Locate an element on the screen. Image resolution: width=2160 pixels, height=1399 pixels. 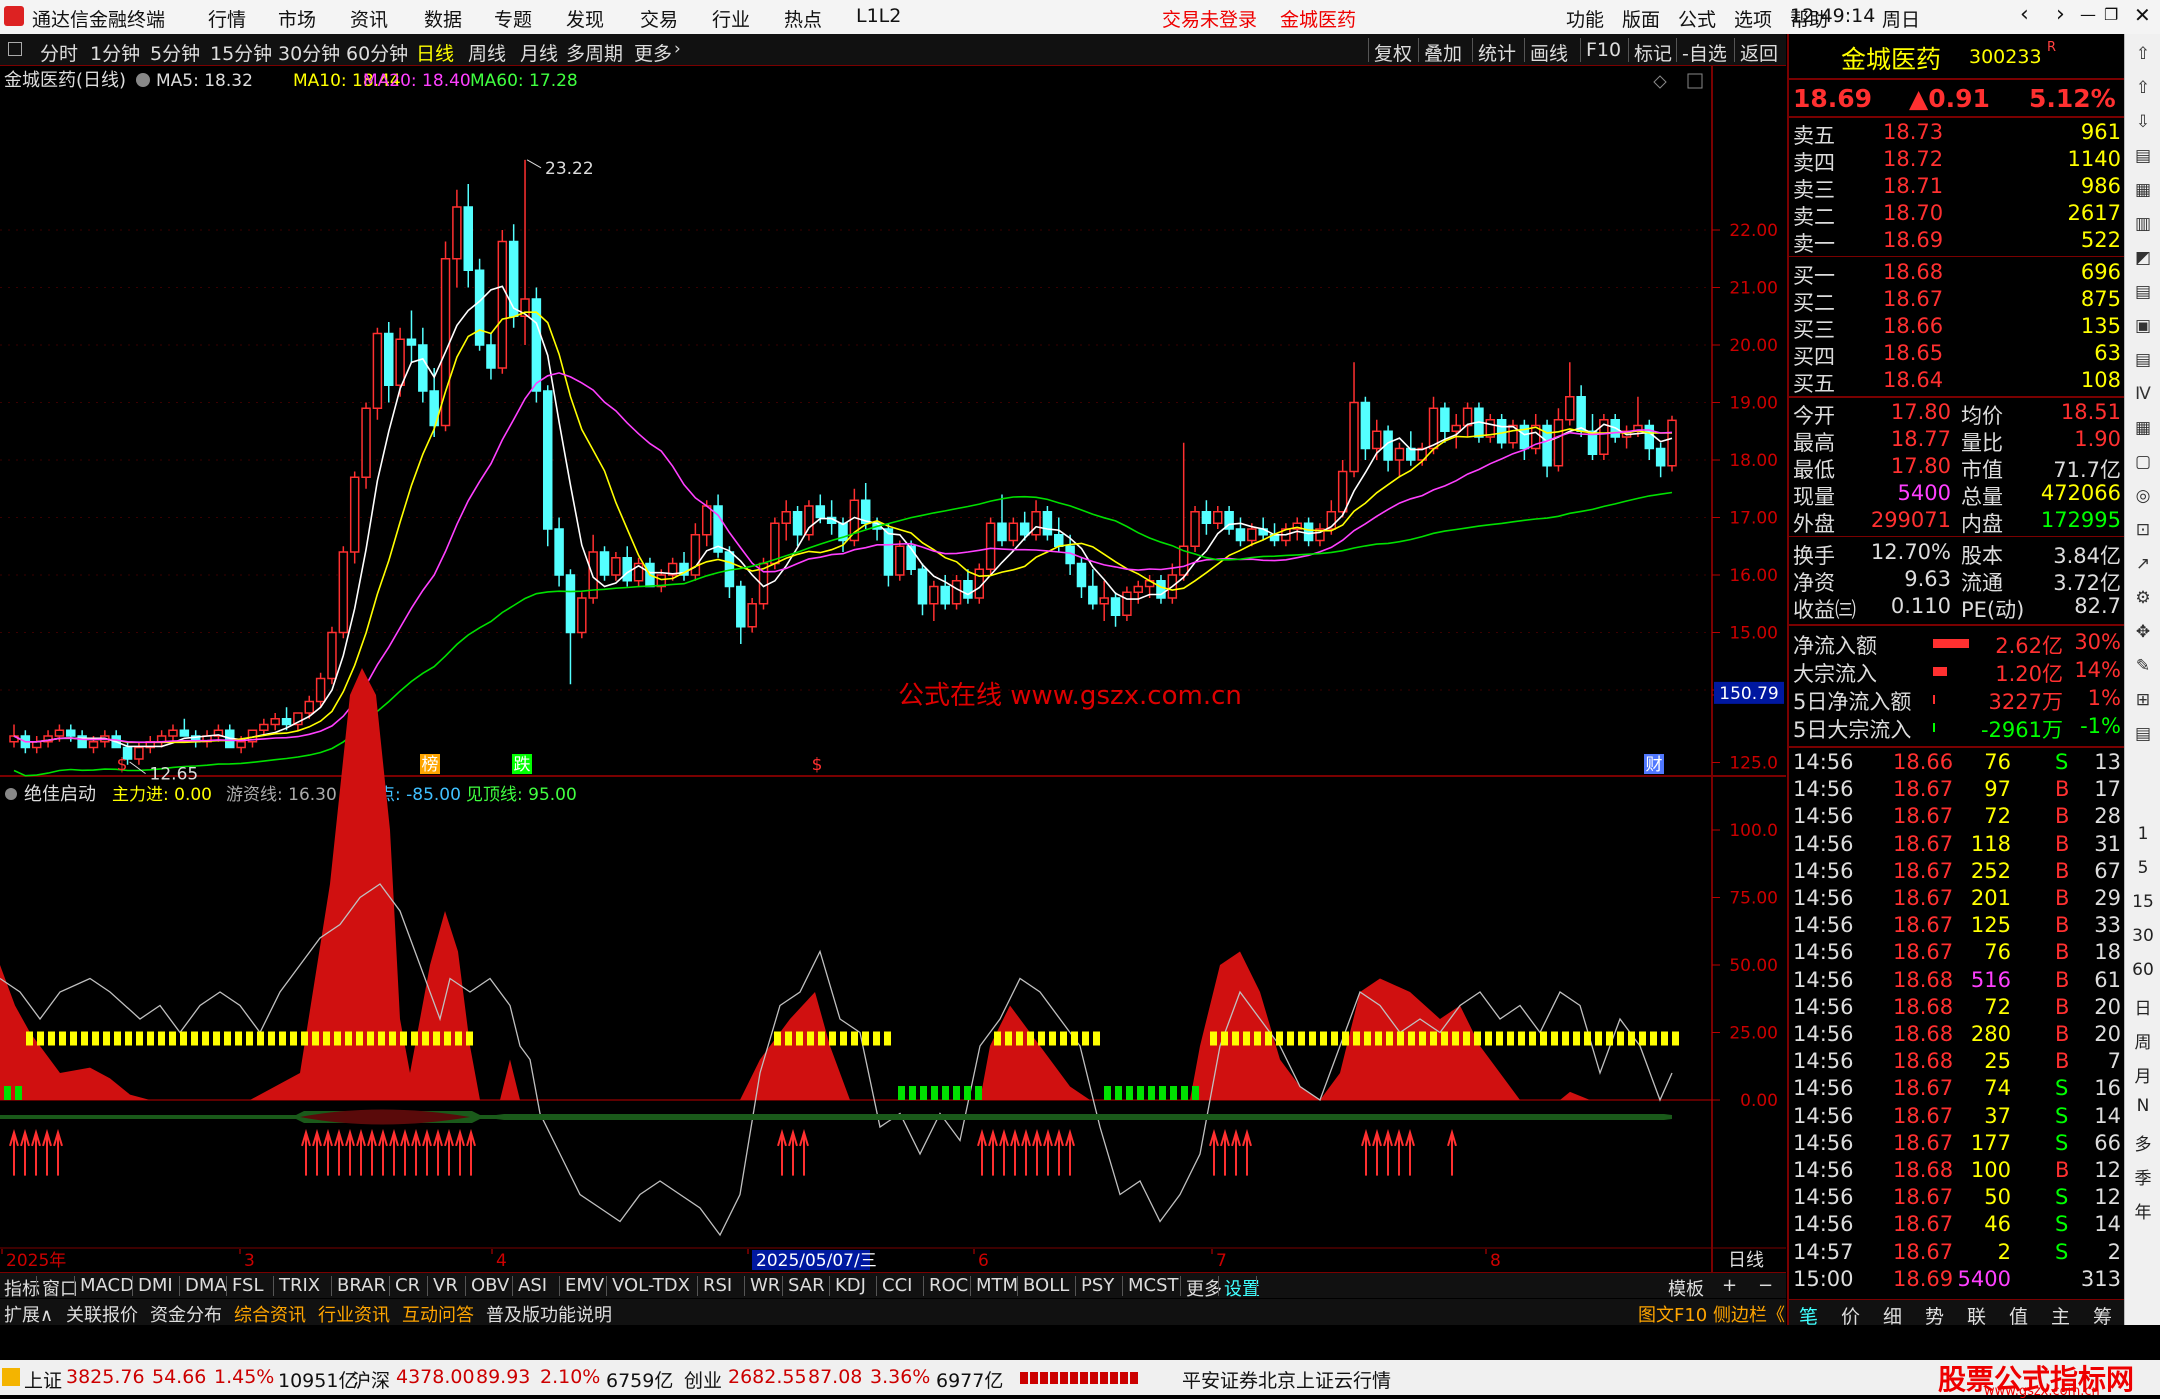
timeframe-3: 15分钟 is located at coordinates (241, 52).